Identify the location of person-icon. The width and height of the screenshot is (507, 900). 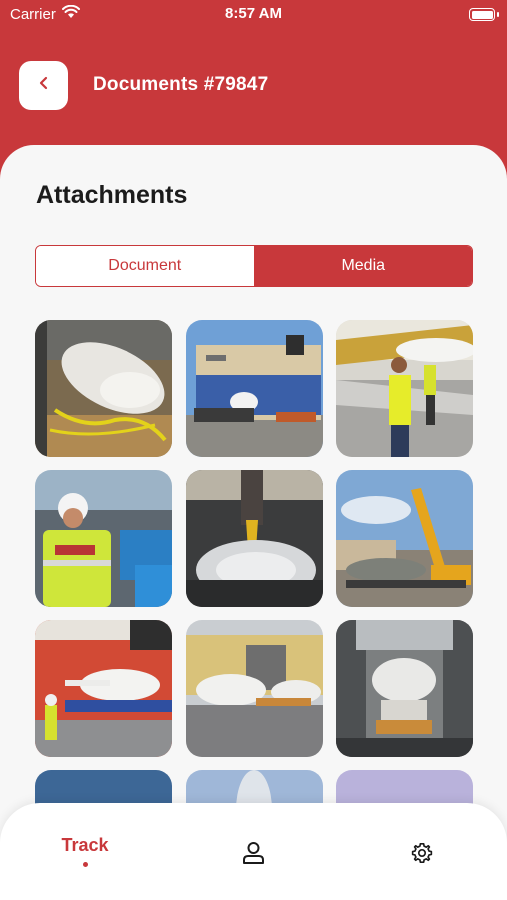
(253, 855).